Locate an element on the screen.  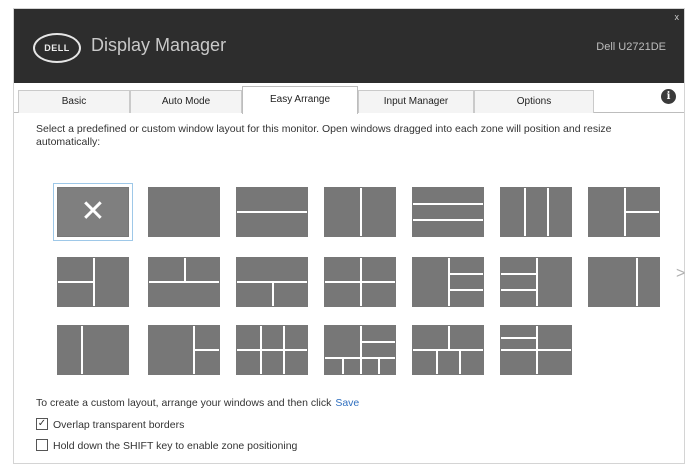
layout-option-three-left-right is located at coordinates (536, 282).